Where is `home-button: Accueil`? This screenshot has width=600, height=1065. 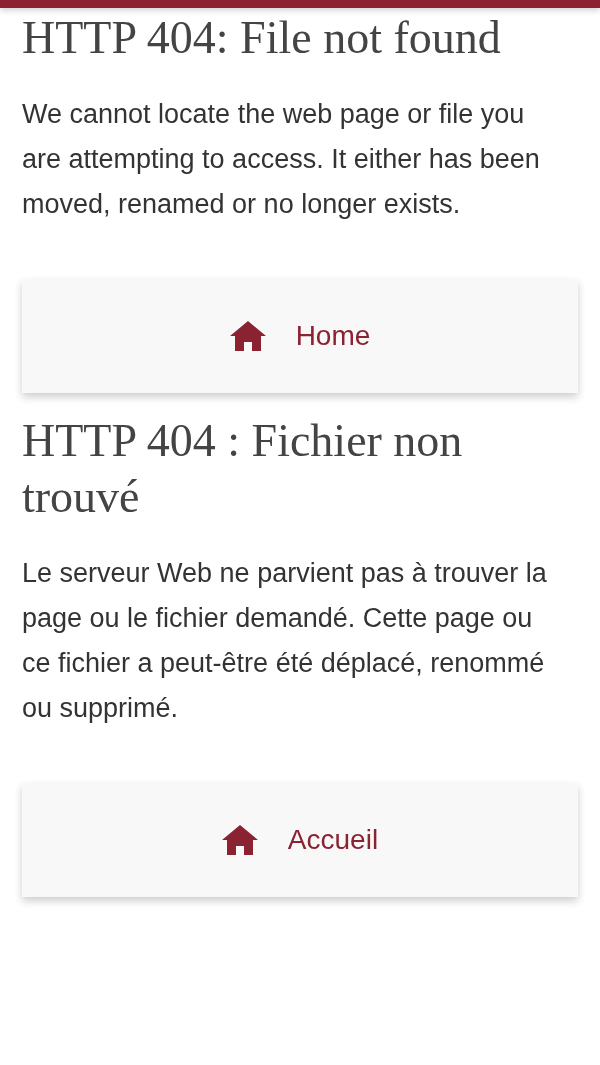
home-button: Accueil is located at coordinates (300, 840).